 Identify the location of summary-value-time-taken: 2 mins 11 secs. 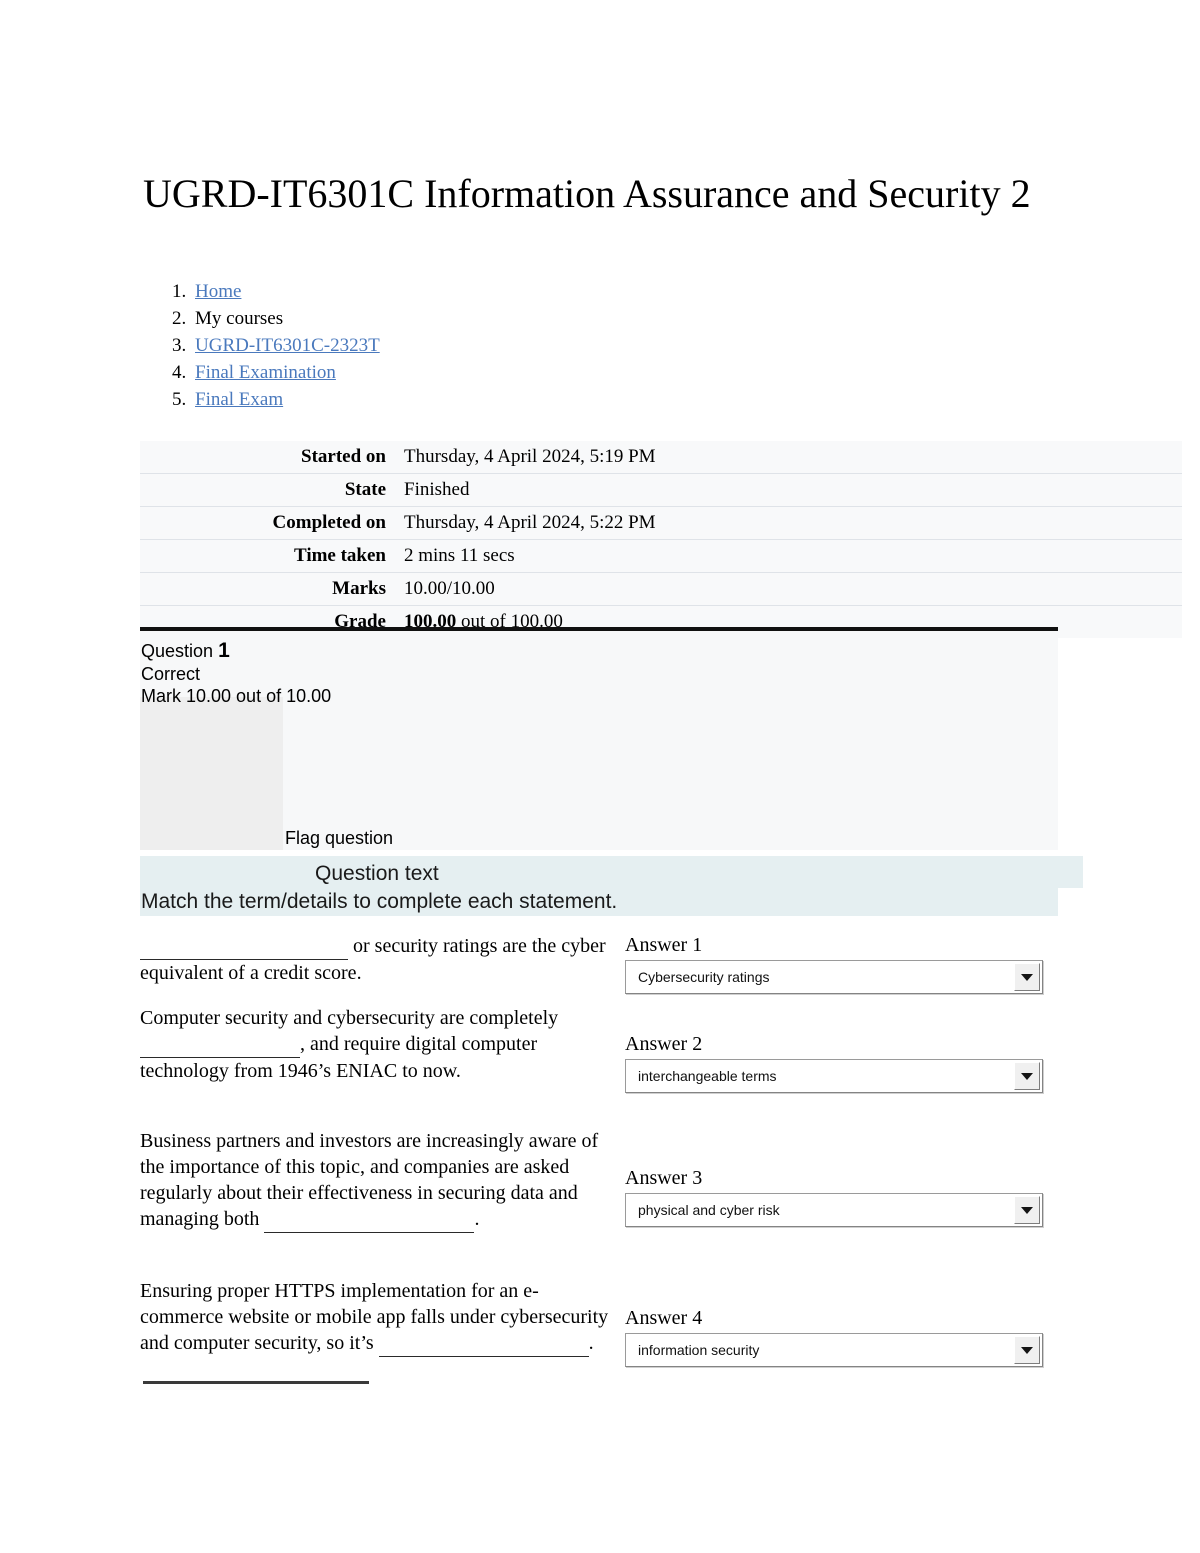
(459, 555).